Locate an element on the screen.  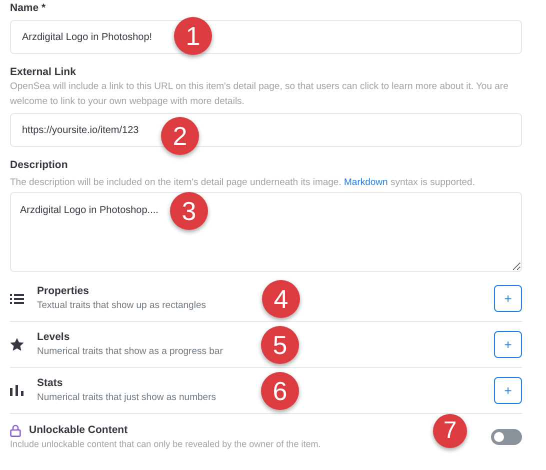
field-hint: The description will be included on the item's detail page underneath its image. Markdown syntax is supported. is located at coordinates (242, 183).